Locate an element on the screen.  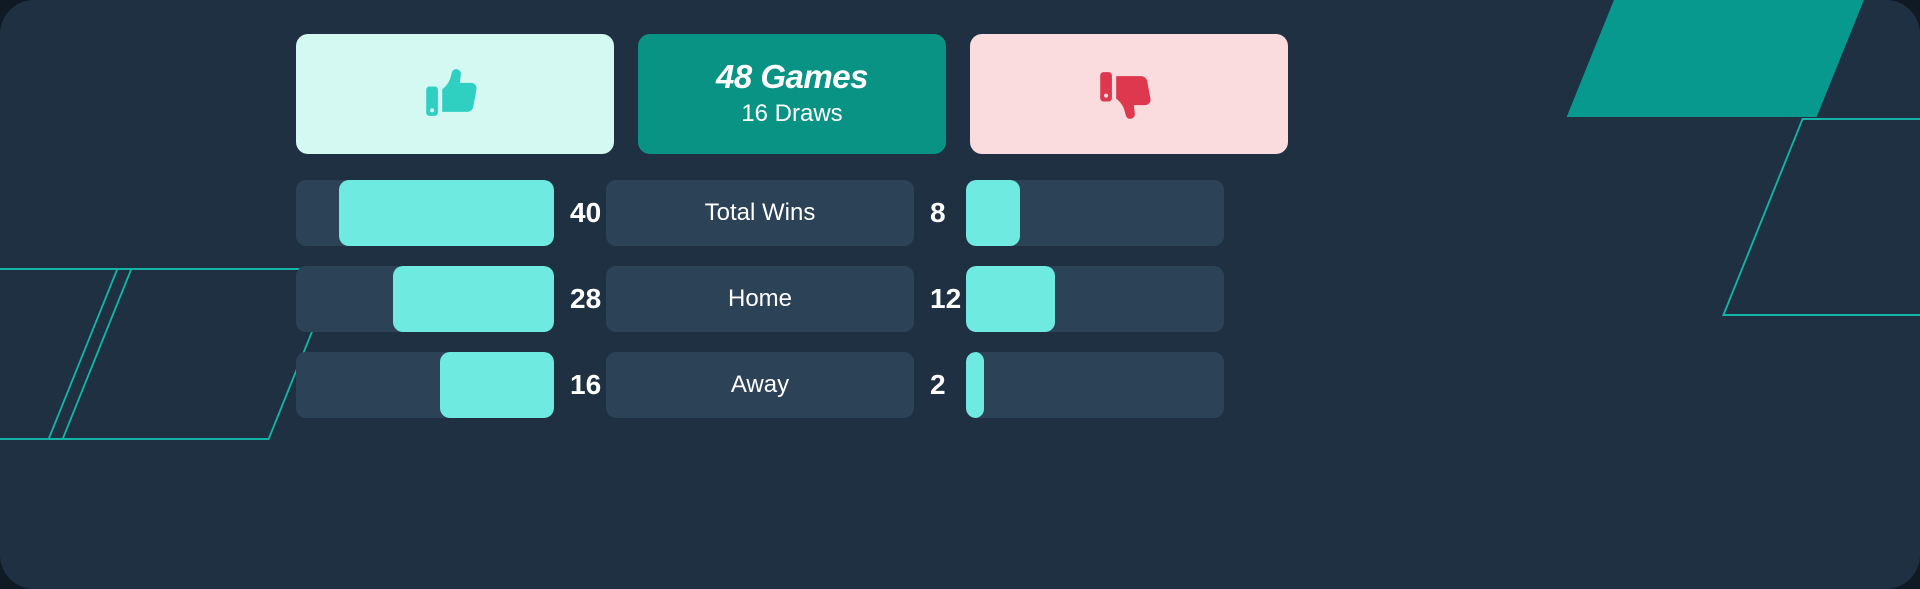
row-label-2: Away is located at coordinates (760, 385).